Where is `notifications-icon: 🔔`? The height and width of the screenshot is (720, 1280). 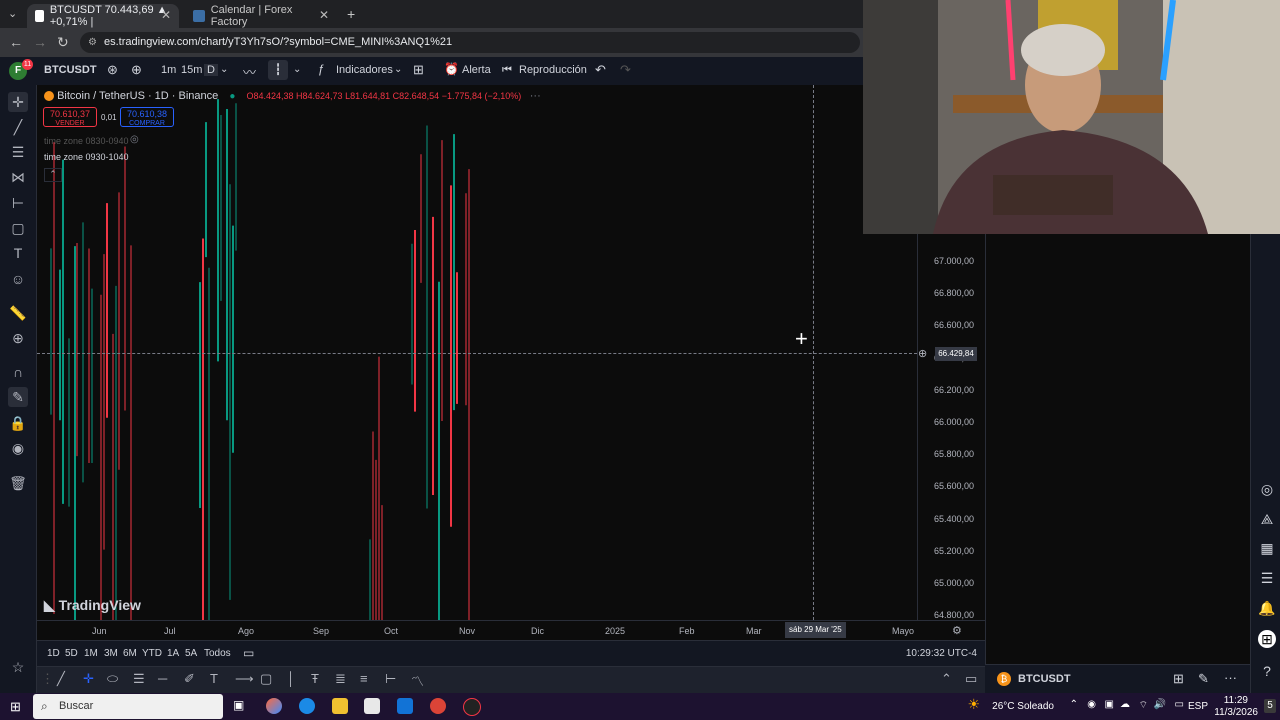 notifications-icon: 🔔 is located at coordinates (1267, 608).